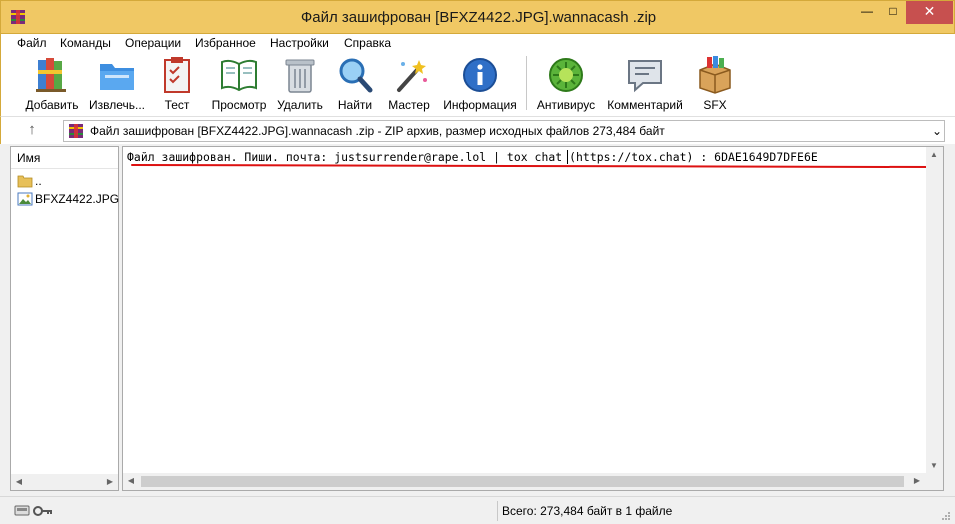 This screenshot has height=524, width=955. I want to click on file-list: Имя .. BFXZ4422.JPG * ◀ ▶, so click(68, 318).